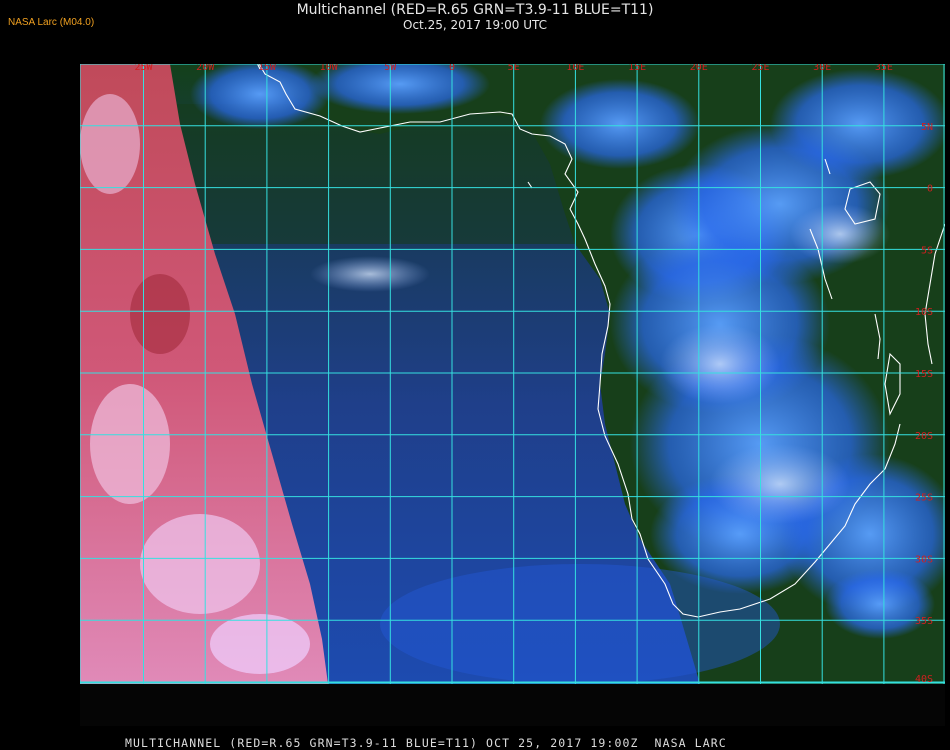 This screenshot has width=950, height=750. Describe the element at coordinates (637, 68) in the screenshot. I see `lon-label-15E: 15E` at that location.